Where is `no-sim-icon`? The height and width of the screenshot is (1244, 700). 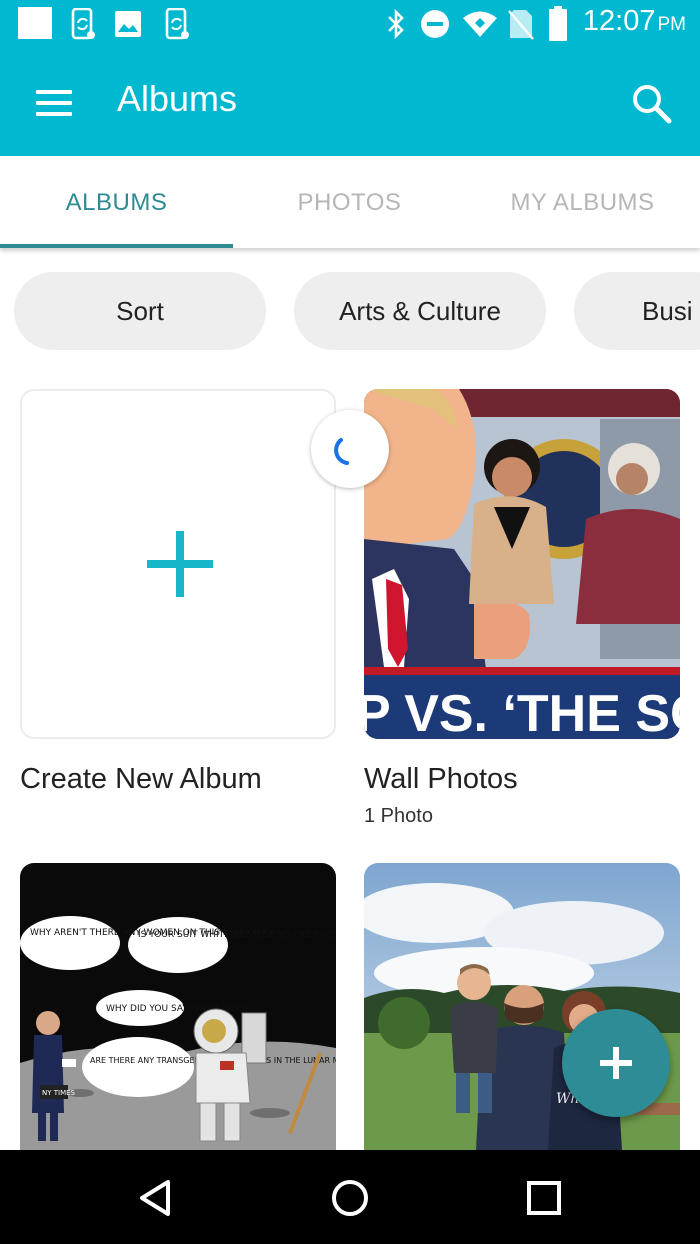 no-sim-icon is located at coordinates (521, 25).